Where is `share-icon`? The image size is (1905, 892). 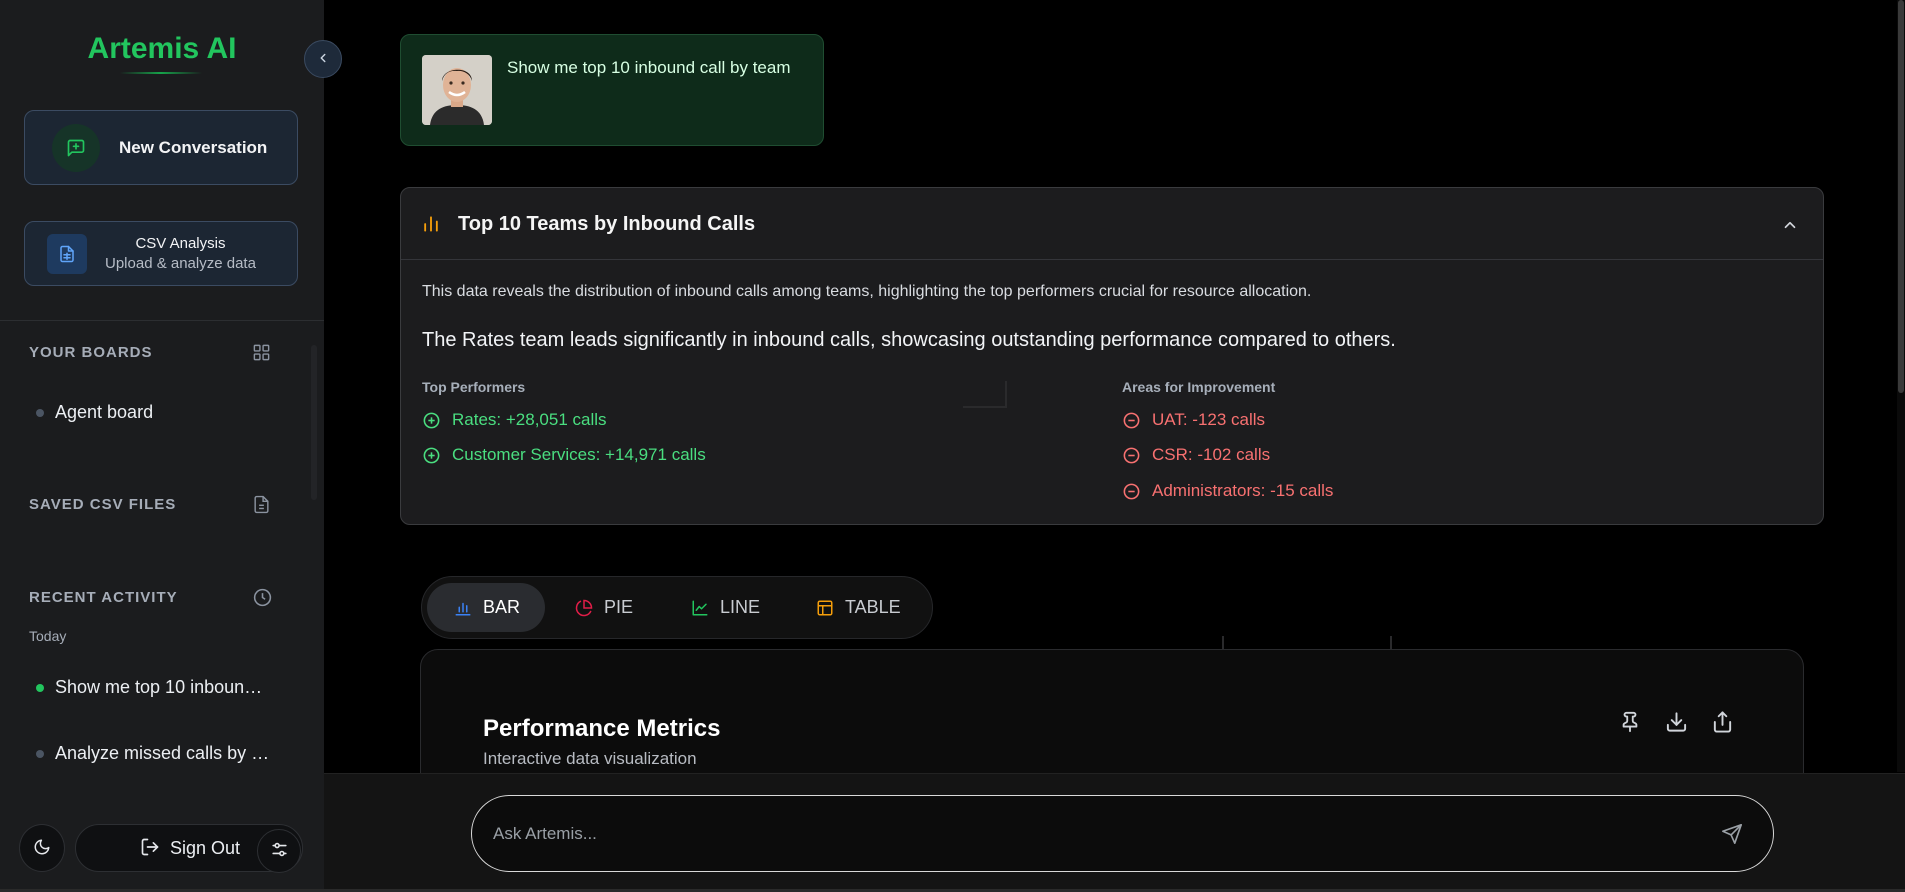
share-icon is located at coordinates (1722, 724).